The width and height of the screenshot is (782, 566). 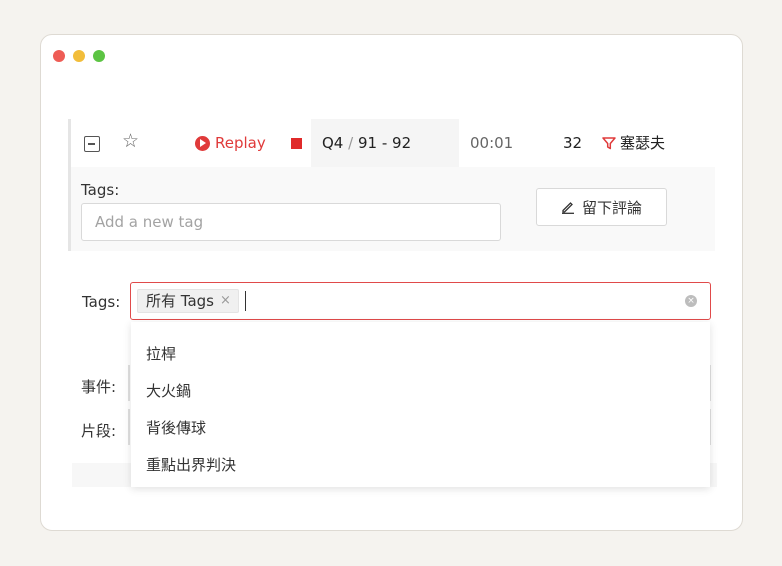 What do you see at coordinates (492, 143) in the screenshot?
I see `game-clock: 00:01` at bounding box center [492, 143].